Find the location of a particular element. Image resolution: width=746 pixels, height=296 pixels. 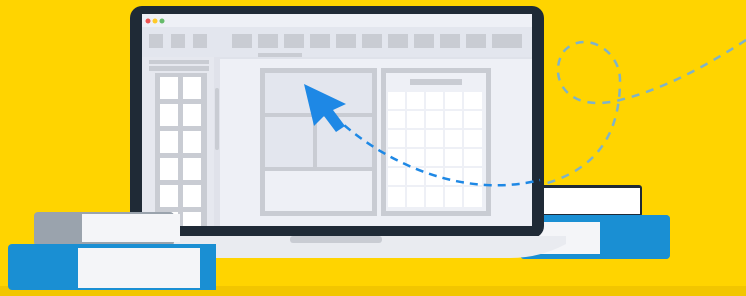

sidebar-scroll-thumb is located at coordinates (217, 119).